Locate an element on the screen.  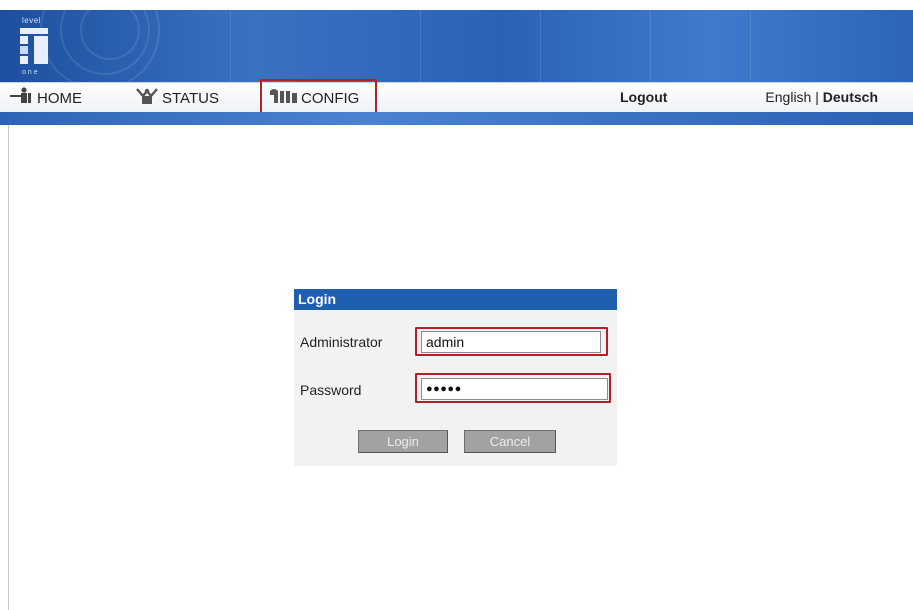
logout-link: Logout is located at coordinates (643, 97).